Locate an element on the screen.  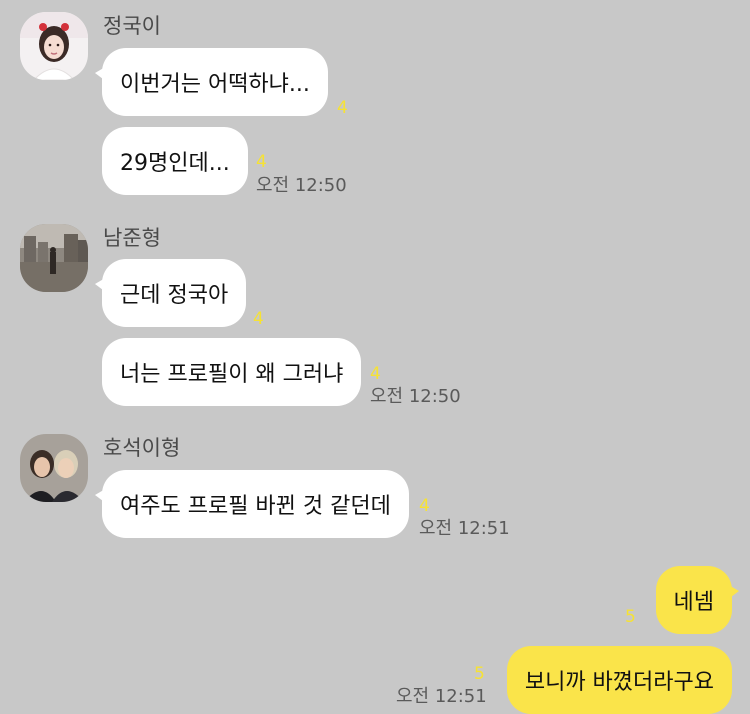
sender-name: 남준형 is located at coordinates (132, 238).